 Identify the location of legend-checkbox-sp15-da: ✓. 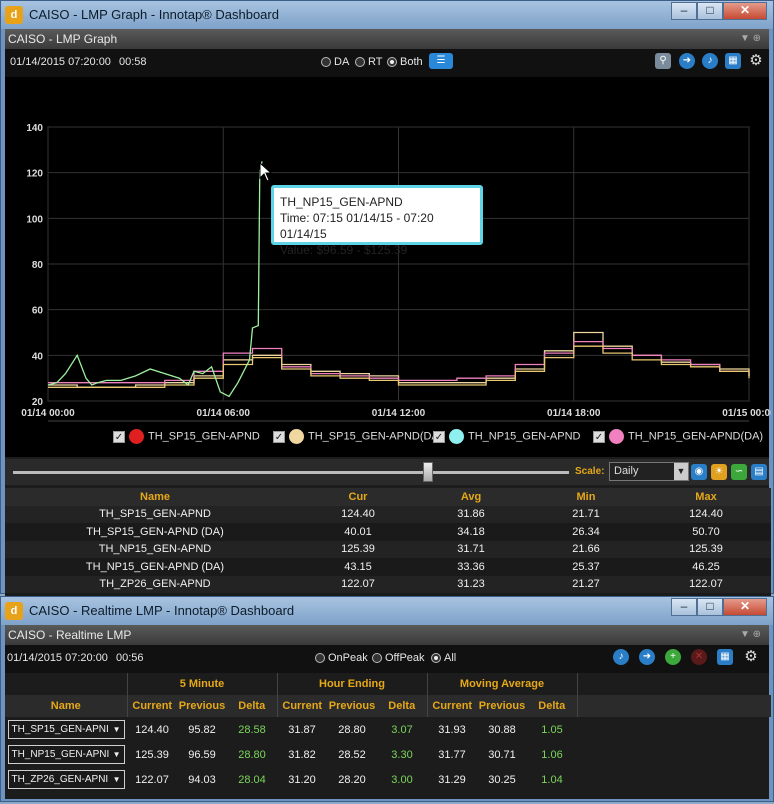
(279, 436).